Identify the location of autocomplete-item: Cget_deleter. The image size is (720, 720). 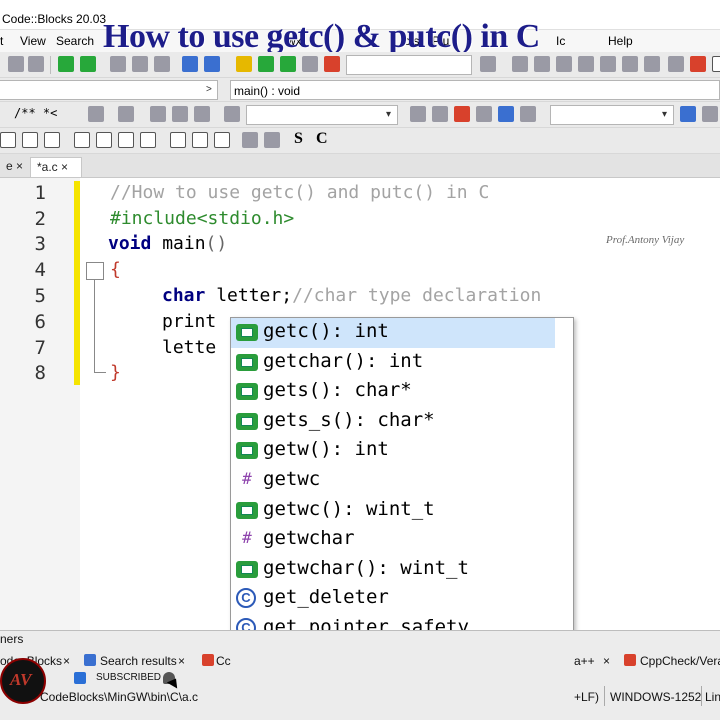
(402, 599).